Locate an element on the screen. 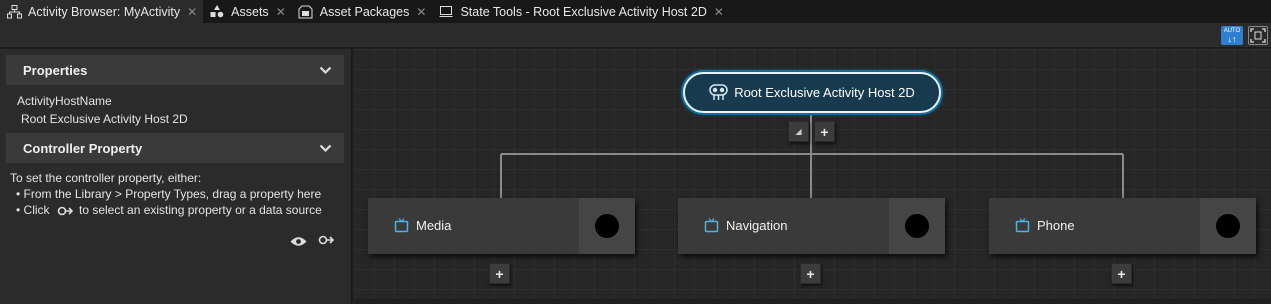 This screenshot has height=304, width=1271. auto-layout-button: AUTO ↓↑ is located at coordinates (1232, 35).